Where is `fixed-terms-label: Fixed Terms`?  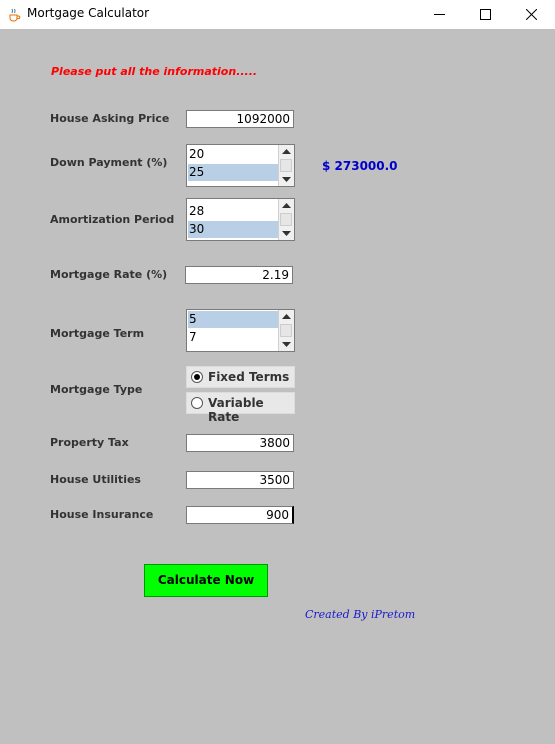 fixed-terms-label: Fixed Terms is located at coordinates (249, 377).